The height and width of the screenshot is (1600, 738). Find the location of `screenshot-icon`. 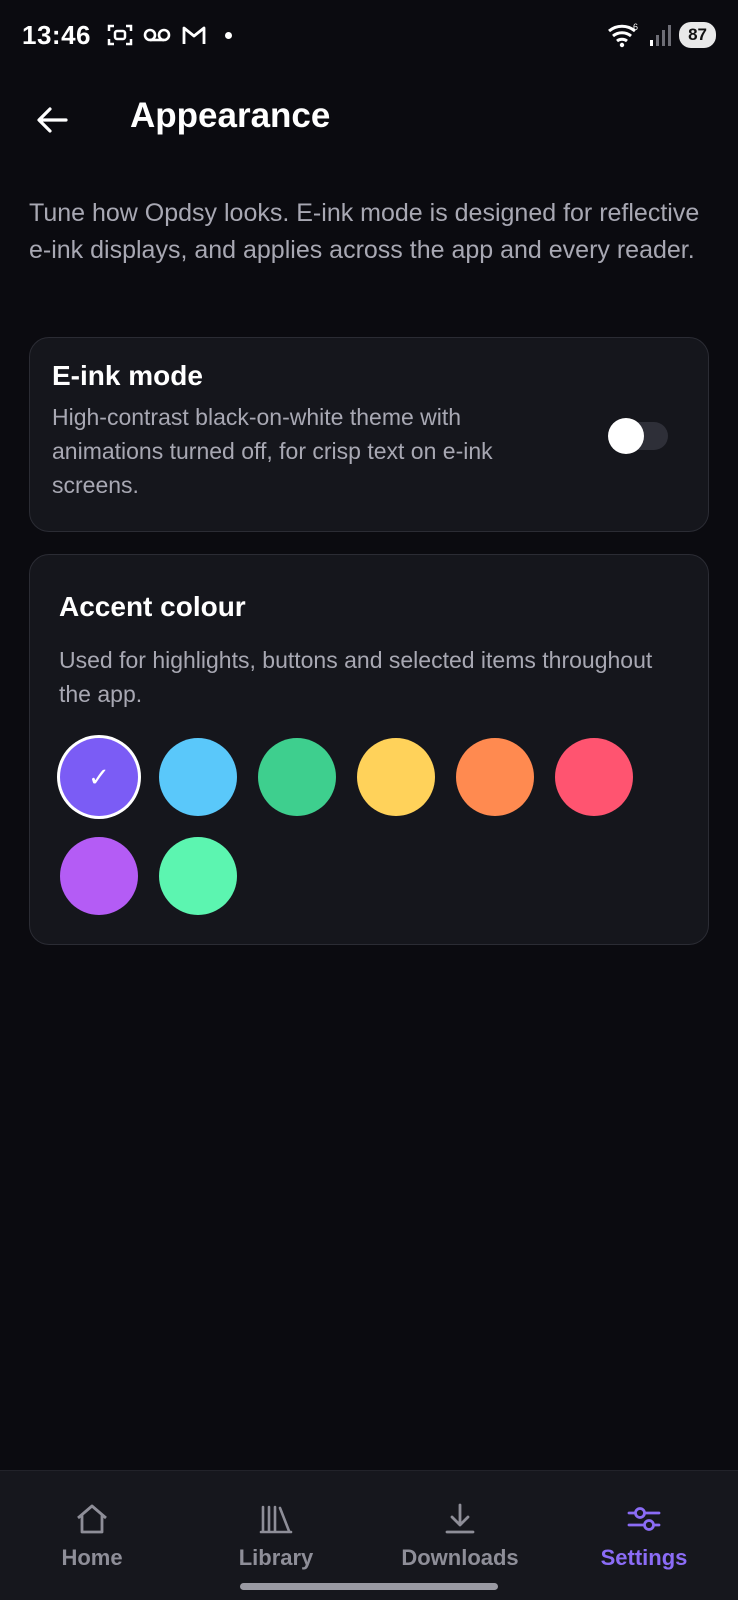

screenshot-icon is located at coordinates (120, 35).